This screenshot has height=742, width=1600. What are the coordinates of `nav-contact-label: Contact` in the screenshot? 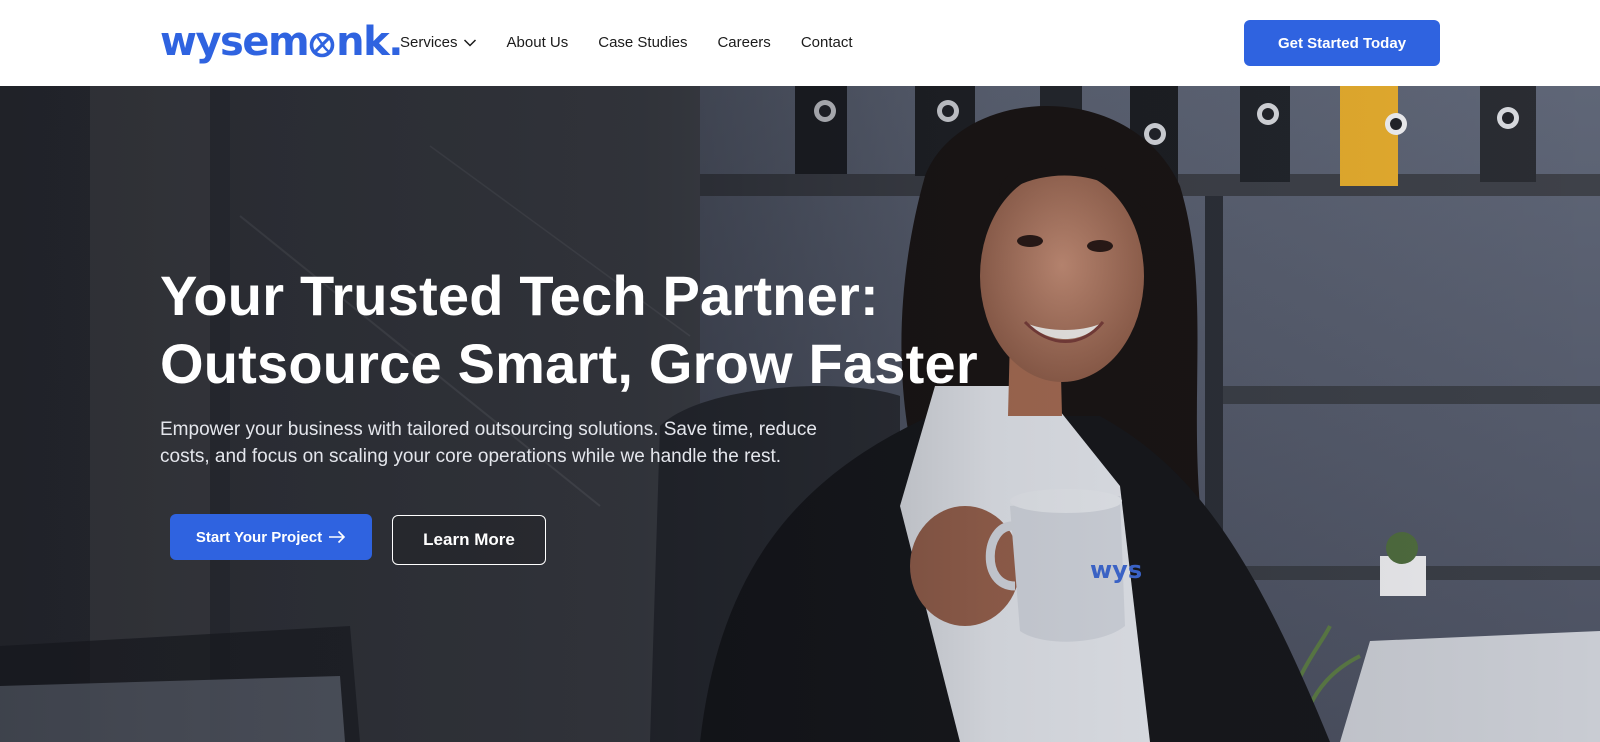 It's located at (826, 42).